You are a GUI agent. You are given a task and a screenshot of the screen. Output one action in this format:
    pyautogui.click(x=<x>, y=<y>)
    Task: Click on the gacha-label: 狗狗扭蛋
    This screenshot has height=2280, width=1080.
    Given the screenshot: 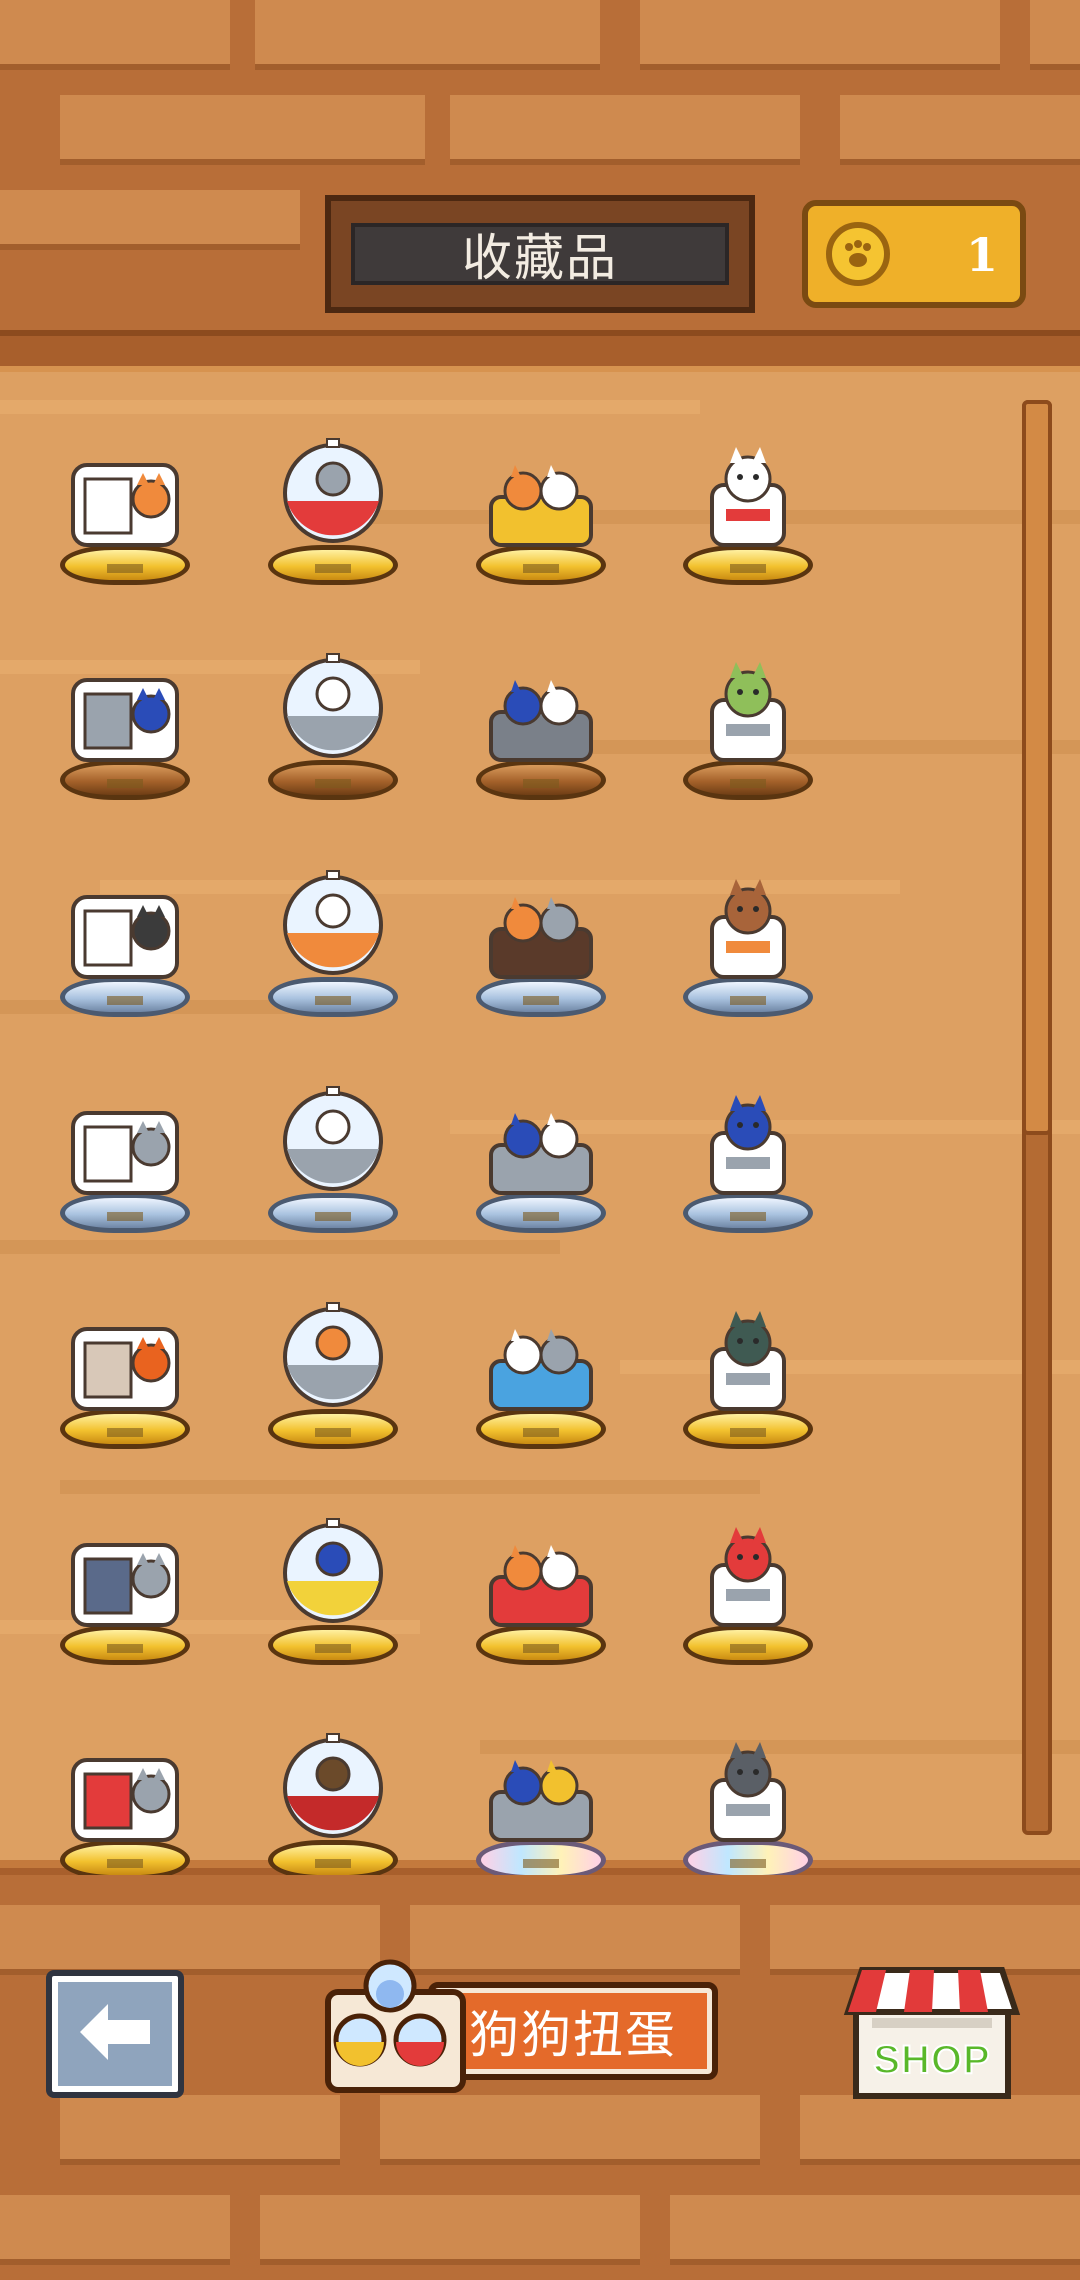 What is the action you would take?
    pyautogui.click(x=573, y=2031)
    